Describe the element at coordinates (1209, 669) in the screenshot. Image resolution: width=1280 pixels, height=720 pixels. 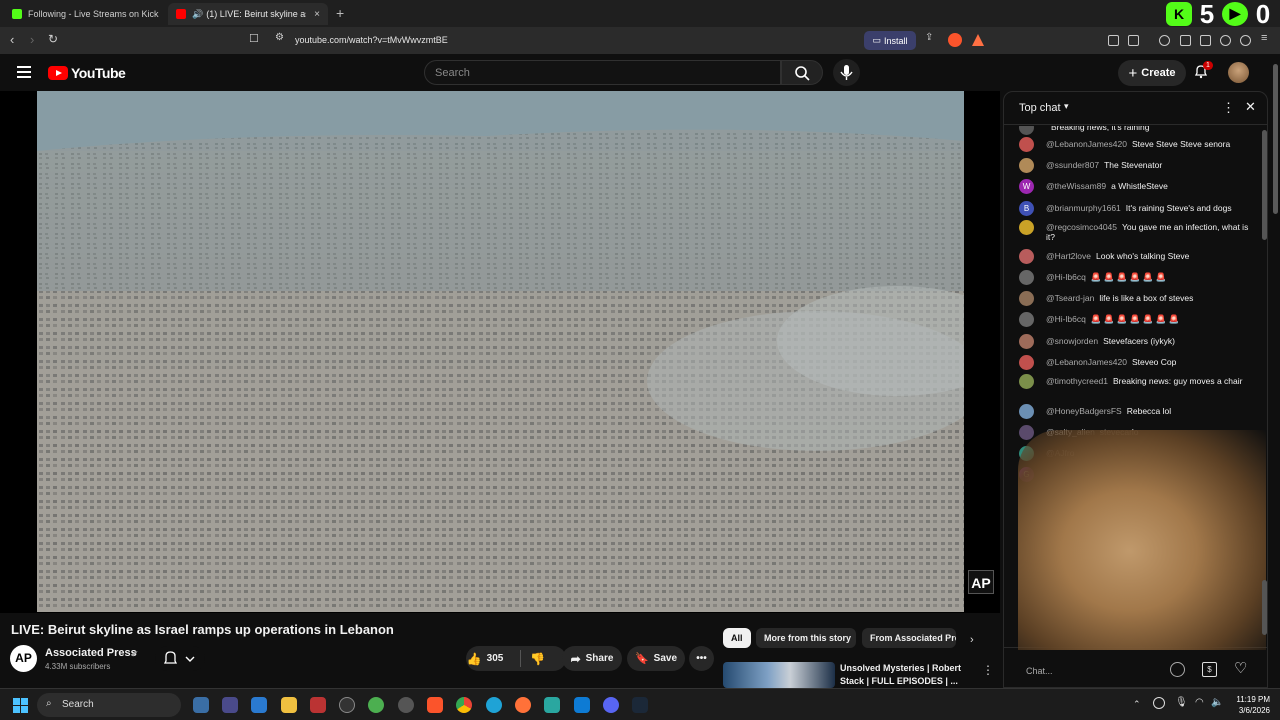
I see `super-chat-icon: $` at that location.